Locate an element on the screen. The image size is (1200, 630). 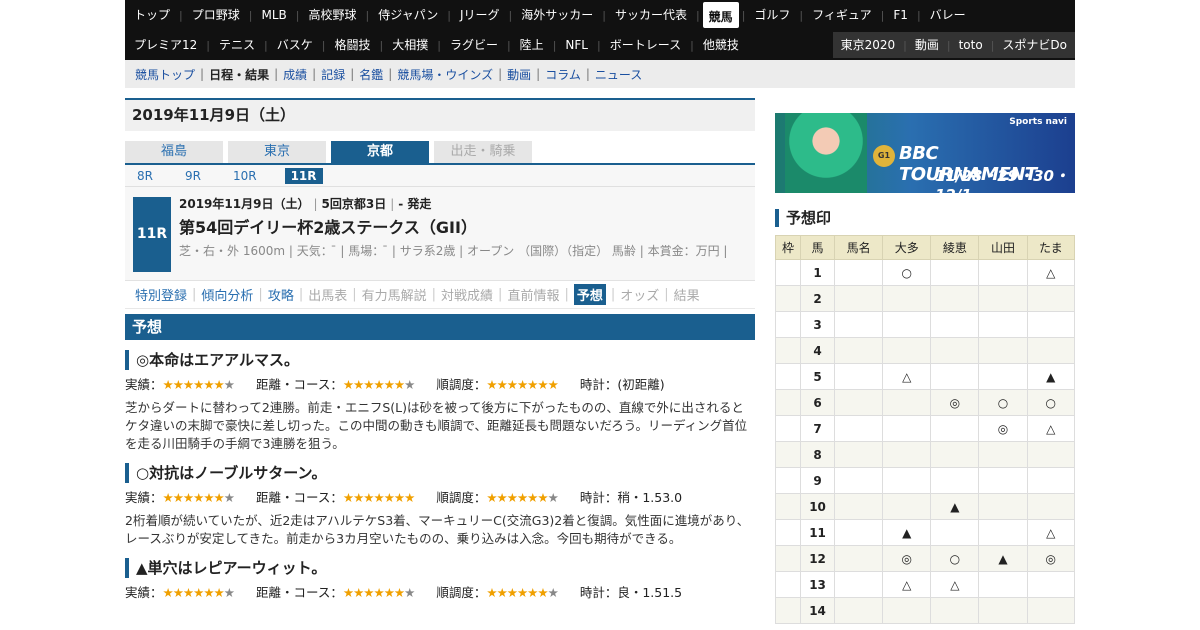
race-menu-item: オッズ is located at coordinates (639, 294).